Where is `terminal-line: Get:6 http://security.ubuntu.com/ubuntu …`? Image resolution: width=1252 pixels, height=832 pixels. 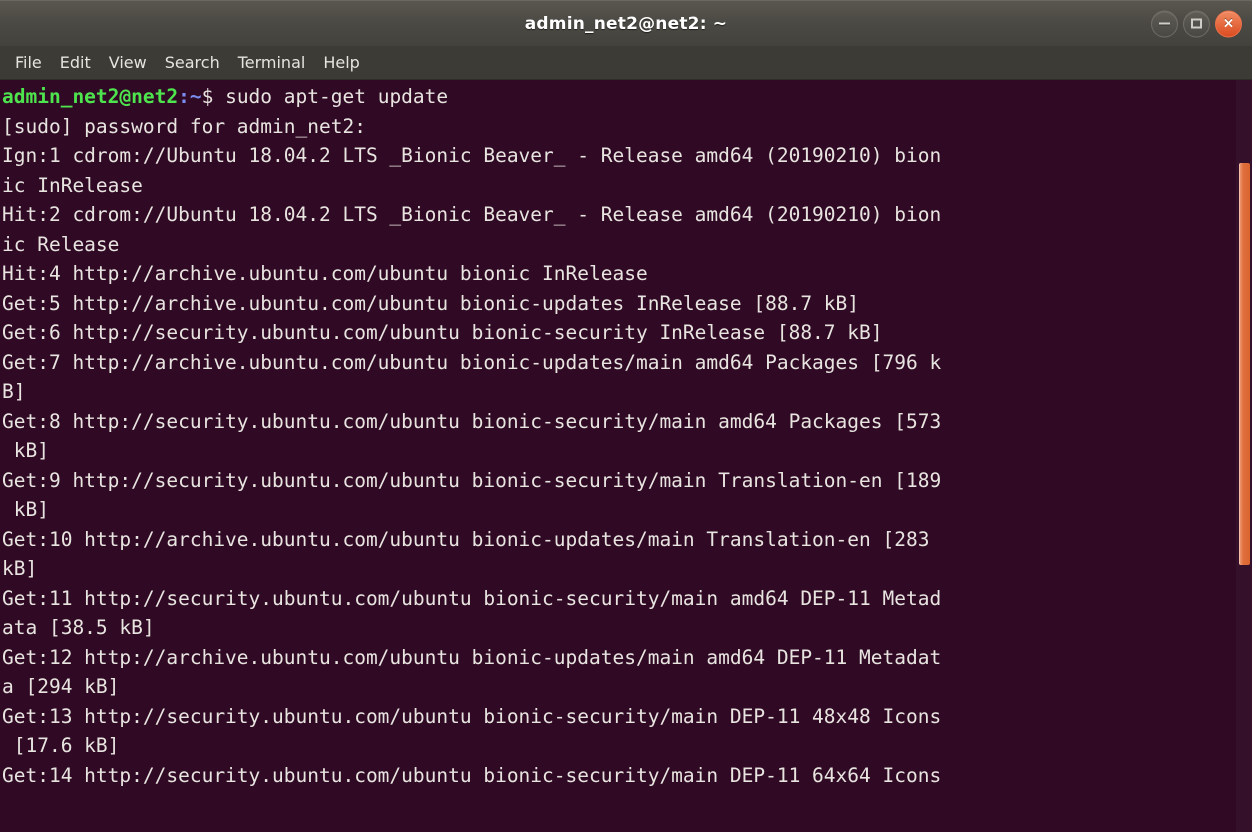
terminal-line: Get:6 http://security.ubuntu.com/ubuntu … is located at coordinates (442, 332).